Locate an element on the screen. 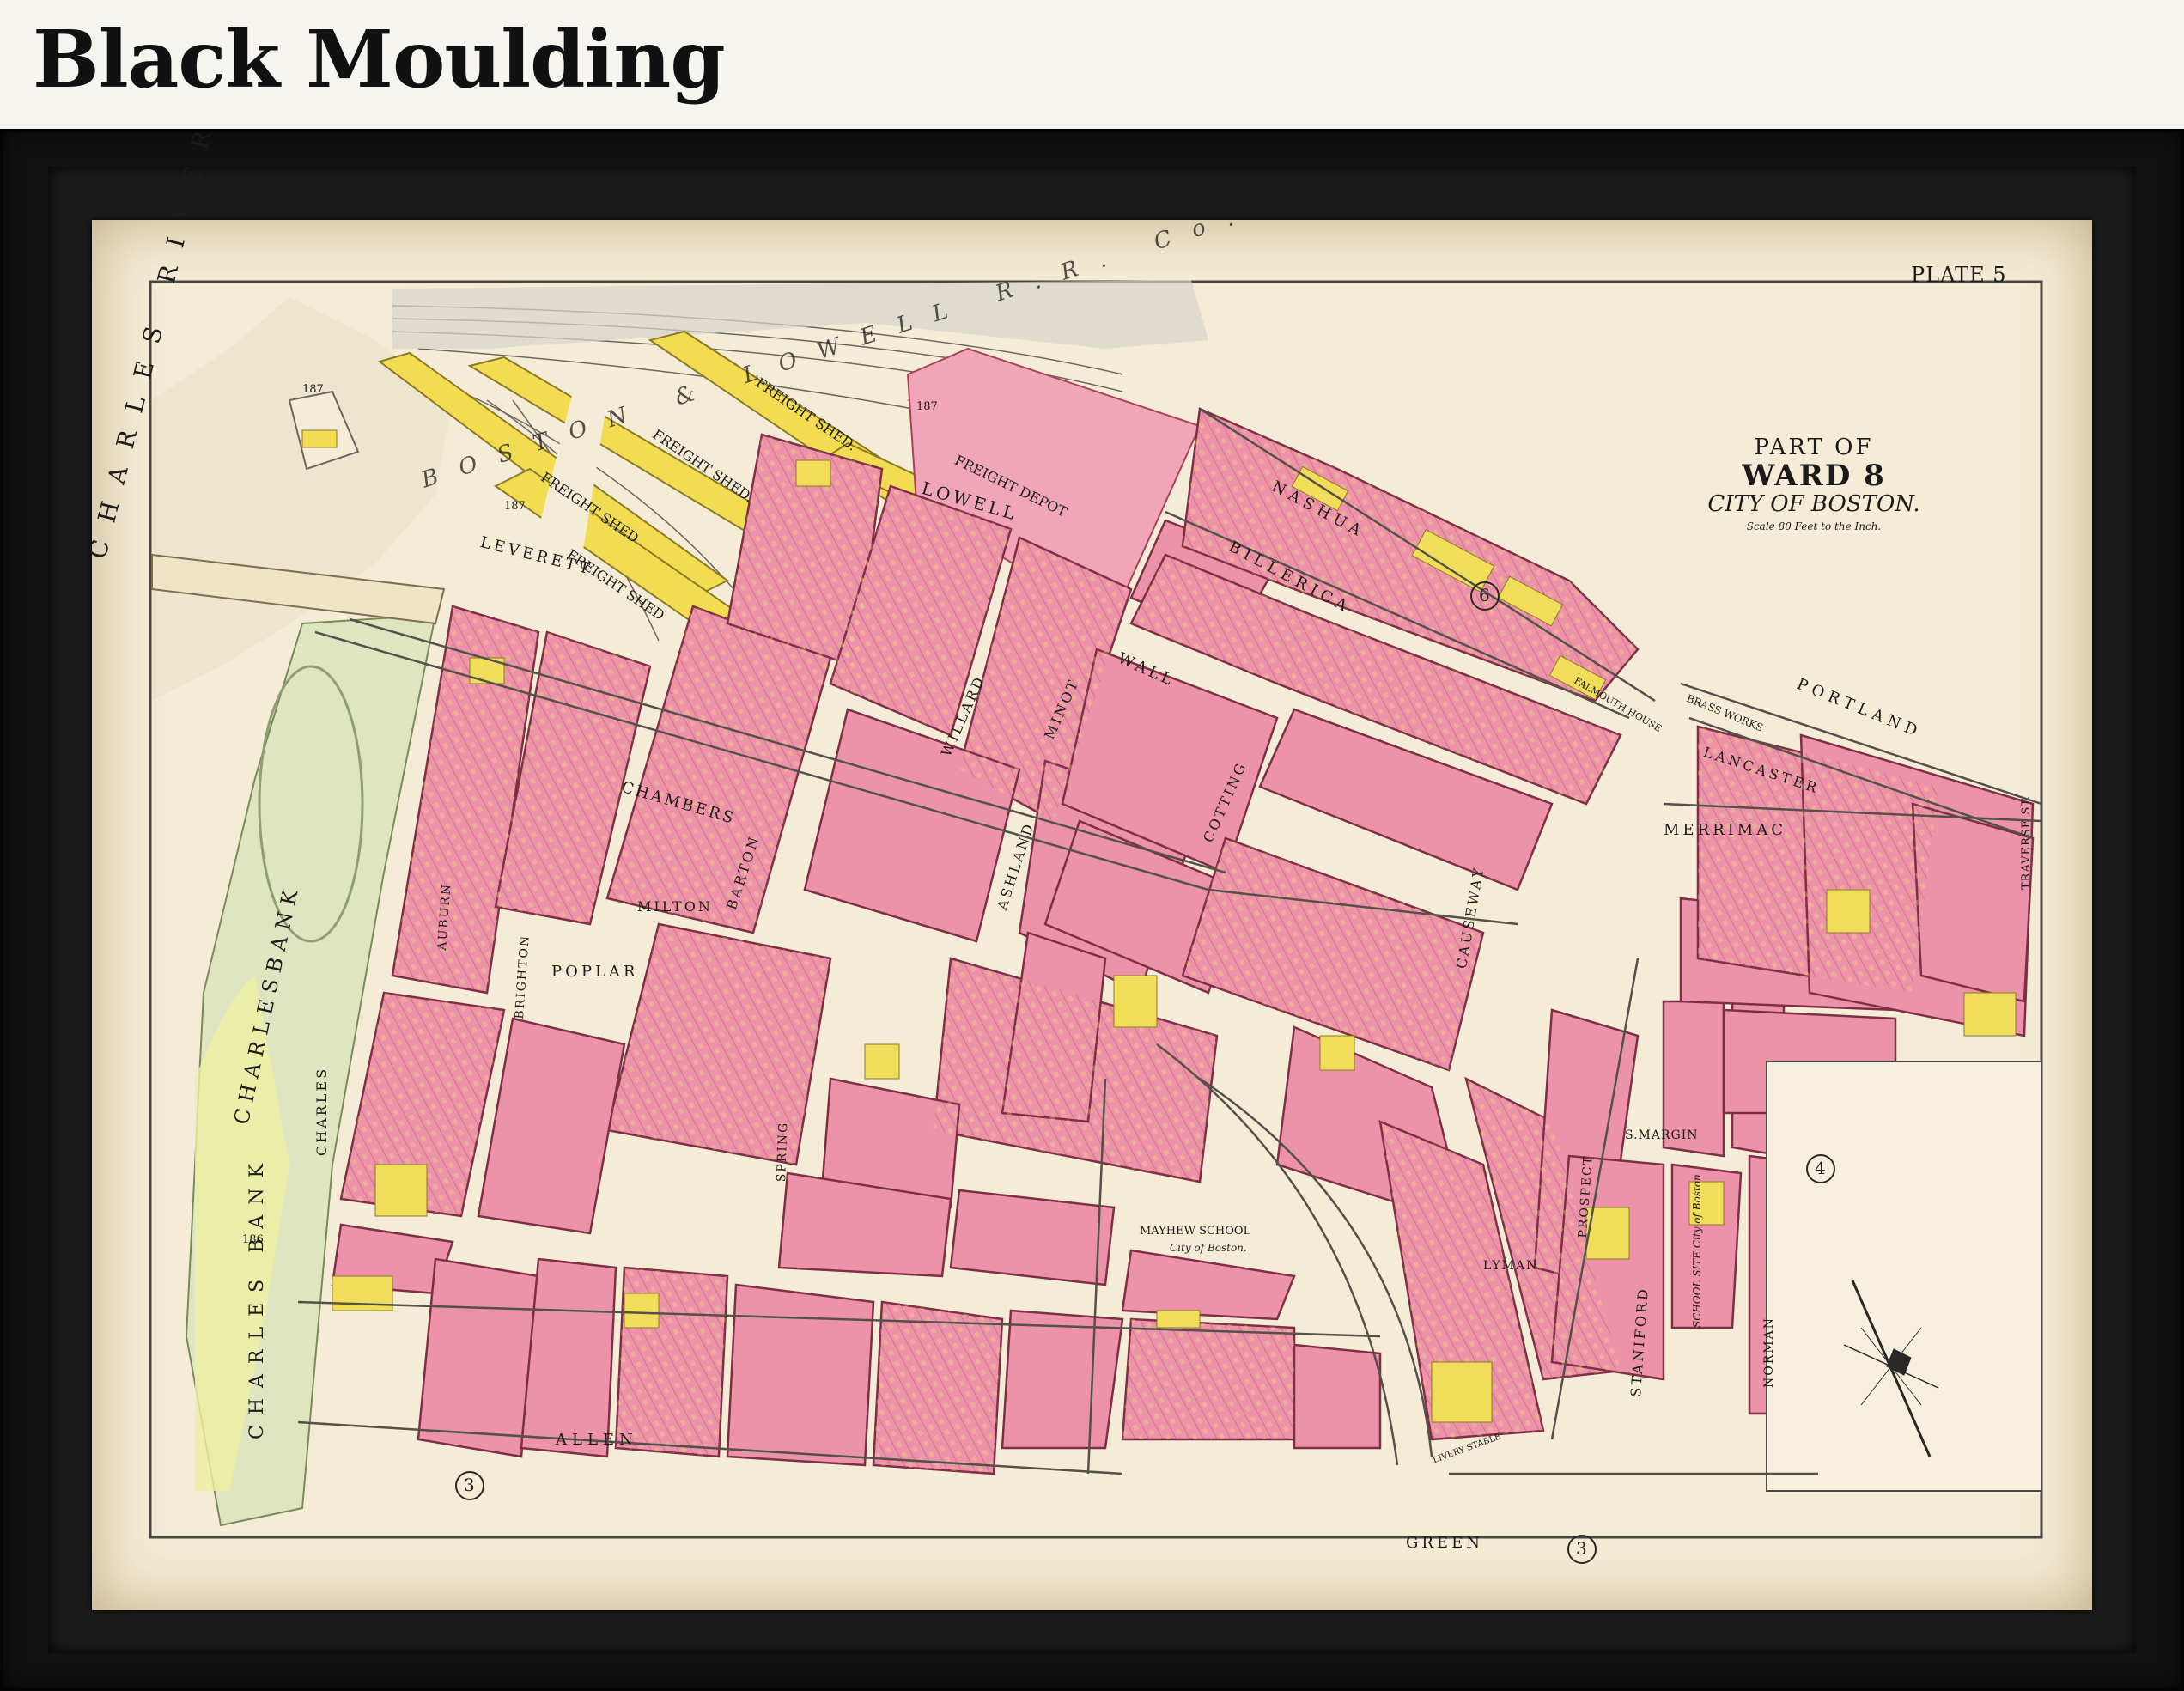  label-school-site: SCHOOL SITE City of Boston is located at coordinates (1697, 1251).